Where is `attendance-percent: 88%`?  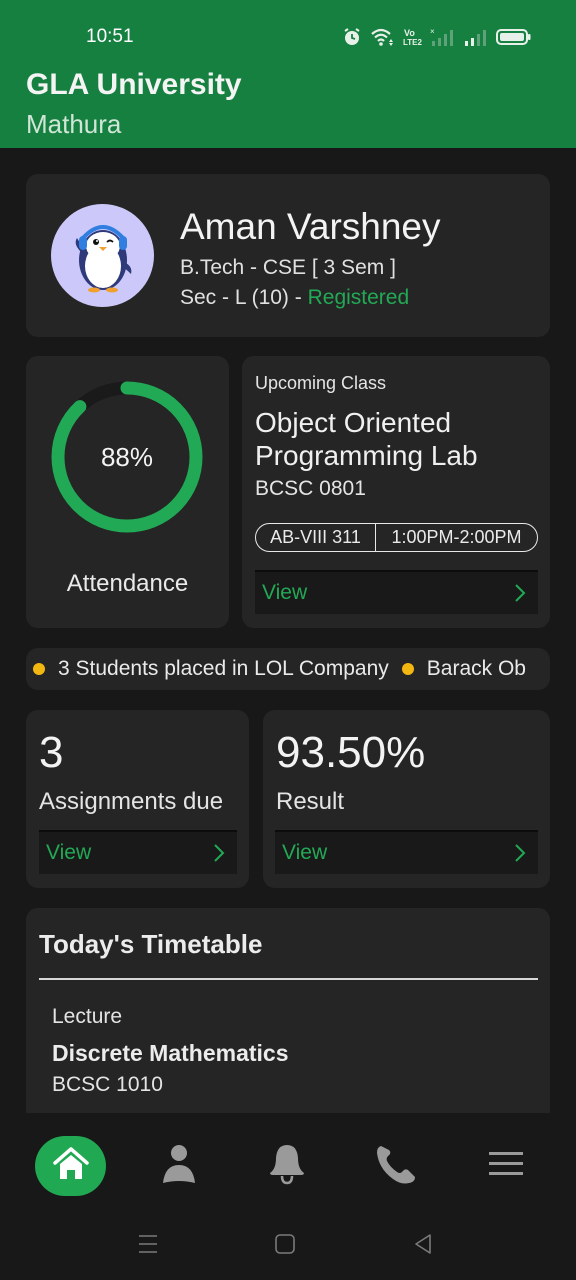 attendance-percent: 88% is located at coordinates (127, 456).